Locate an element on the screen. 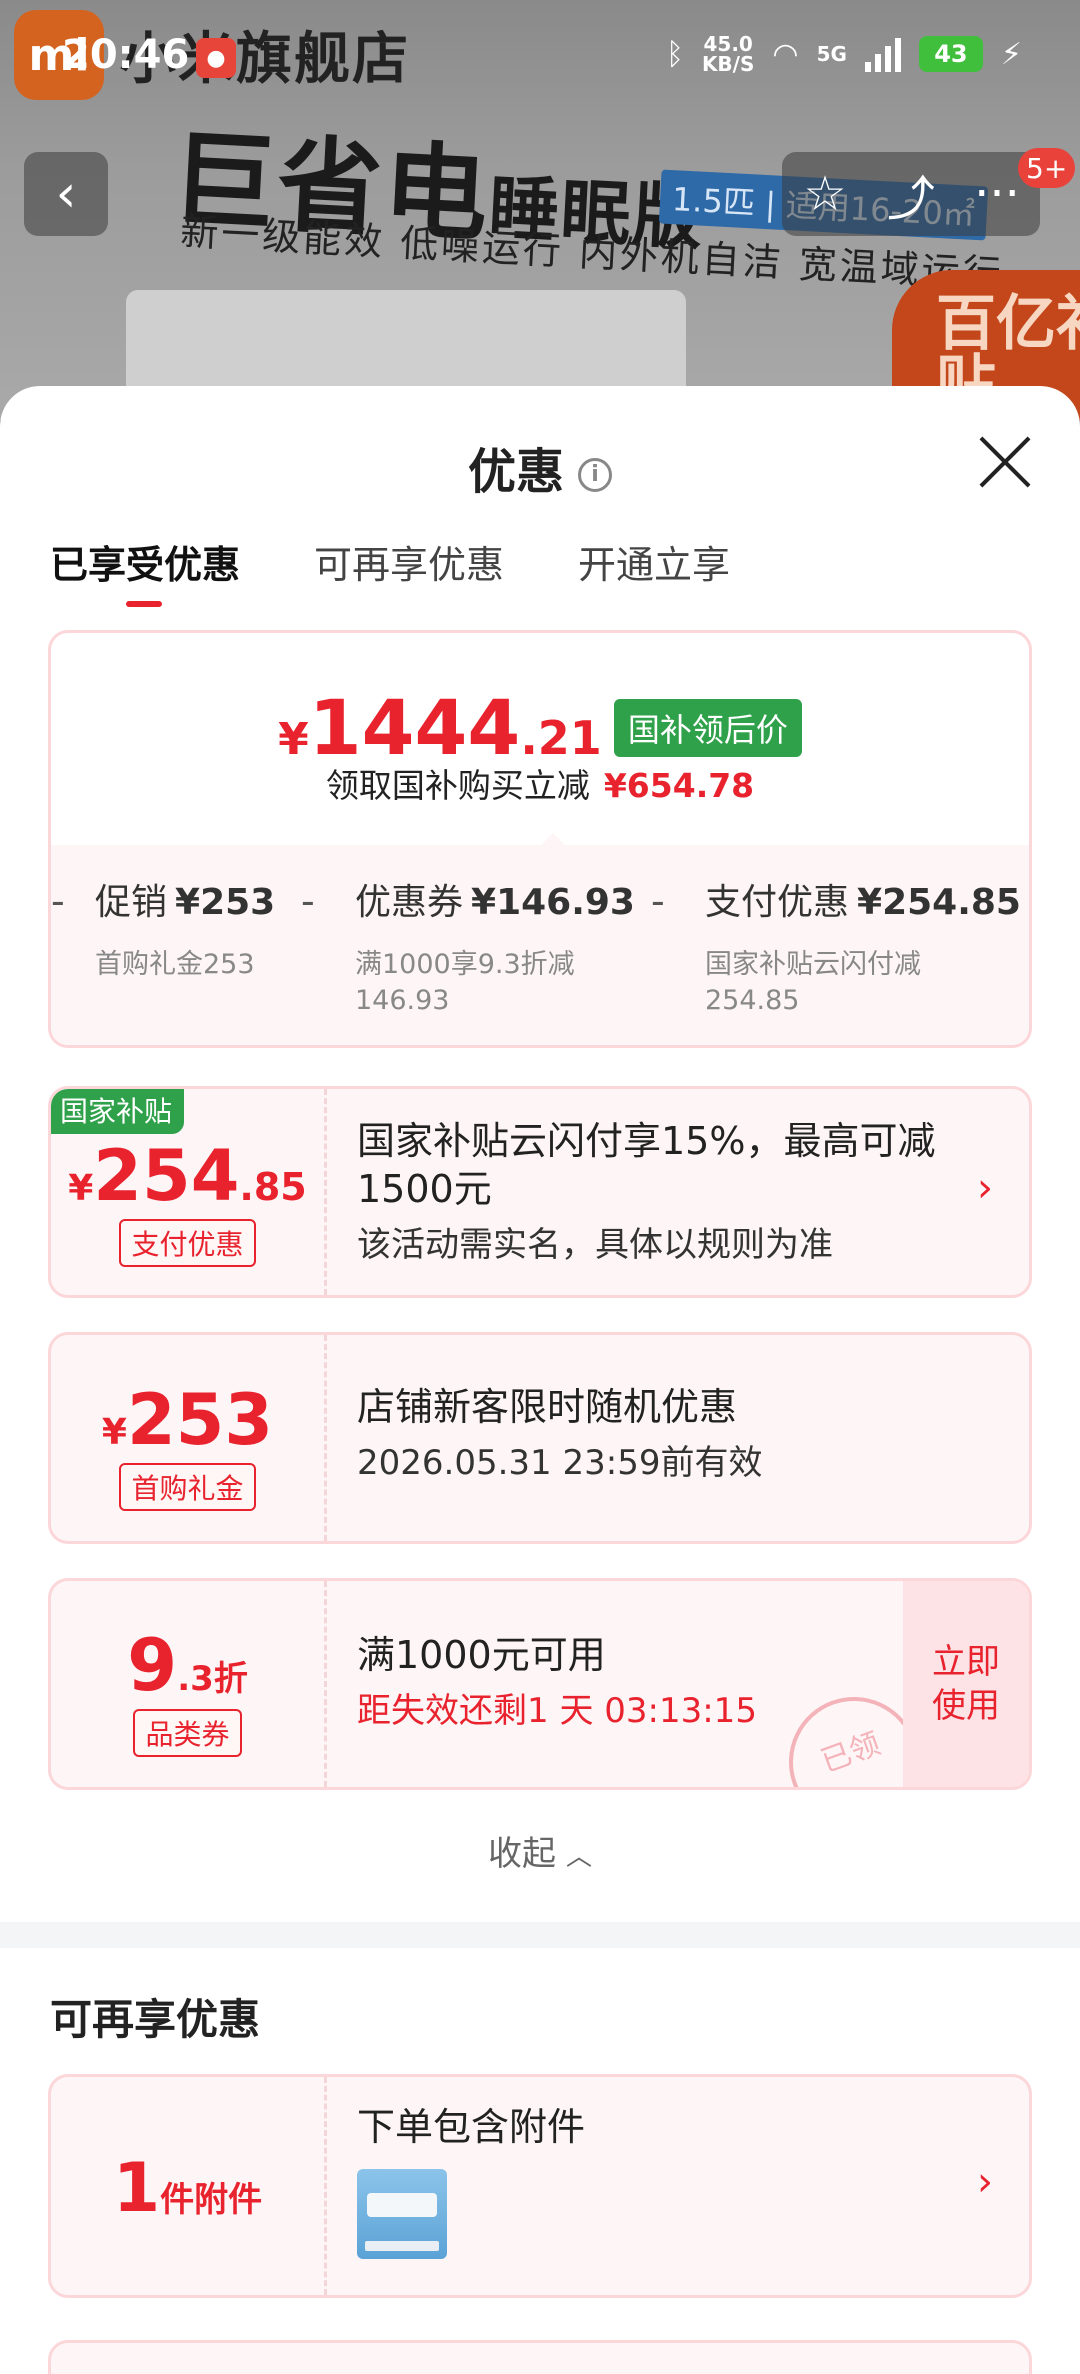 The width and height of the screenshot is (1080, 2374). status-time: 20:46 is located at coordinates (126, 55).